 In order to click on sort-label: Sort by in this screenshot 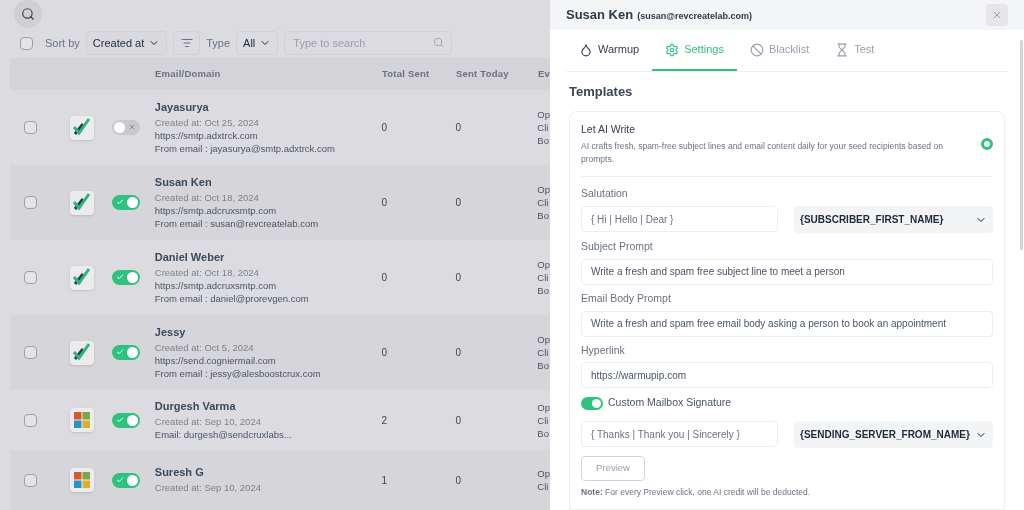, I will do `click(62, 43)`.